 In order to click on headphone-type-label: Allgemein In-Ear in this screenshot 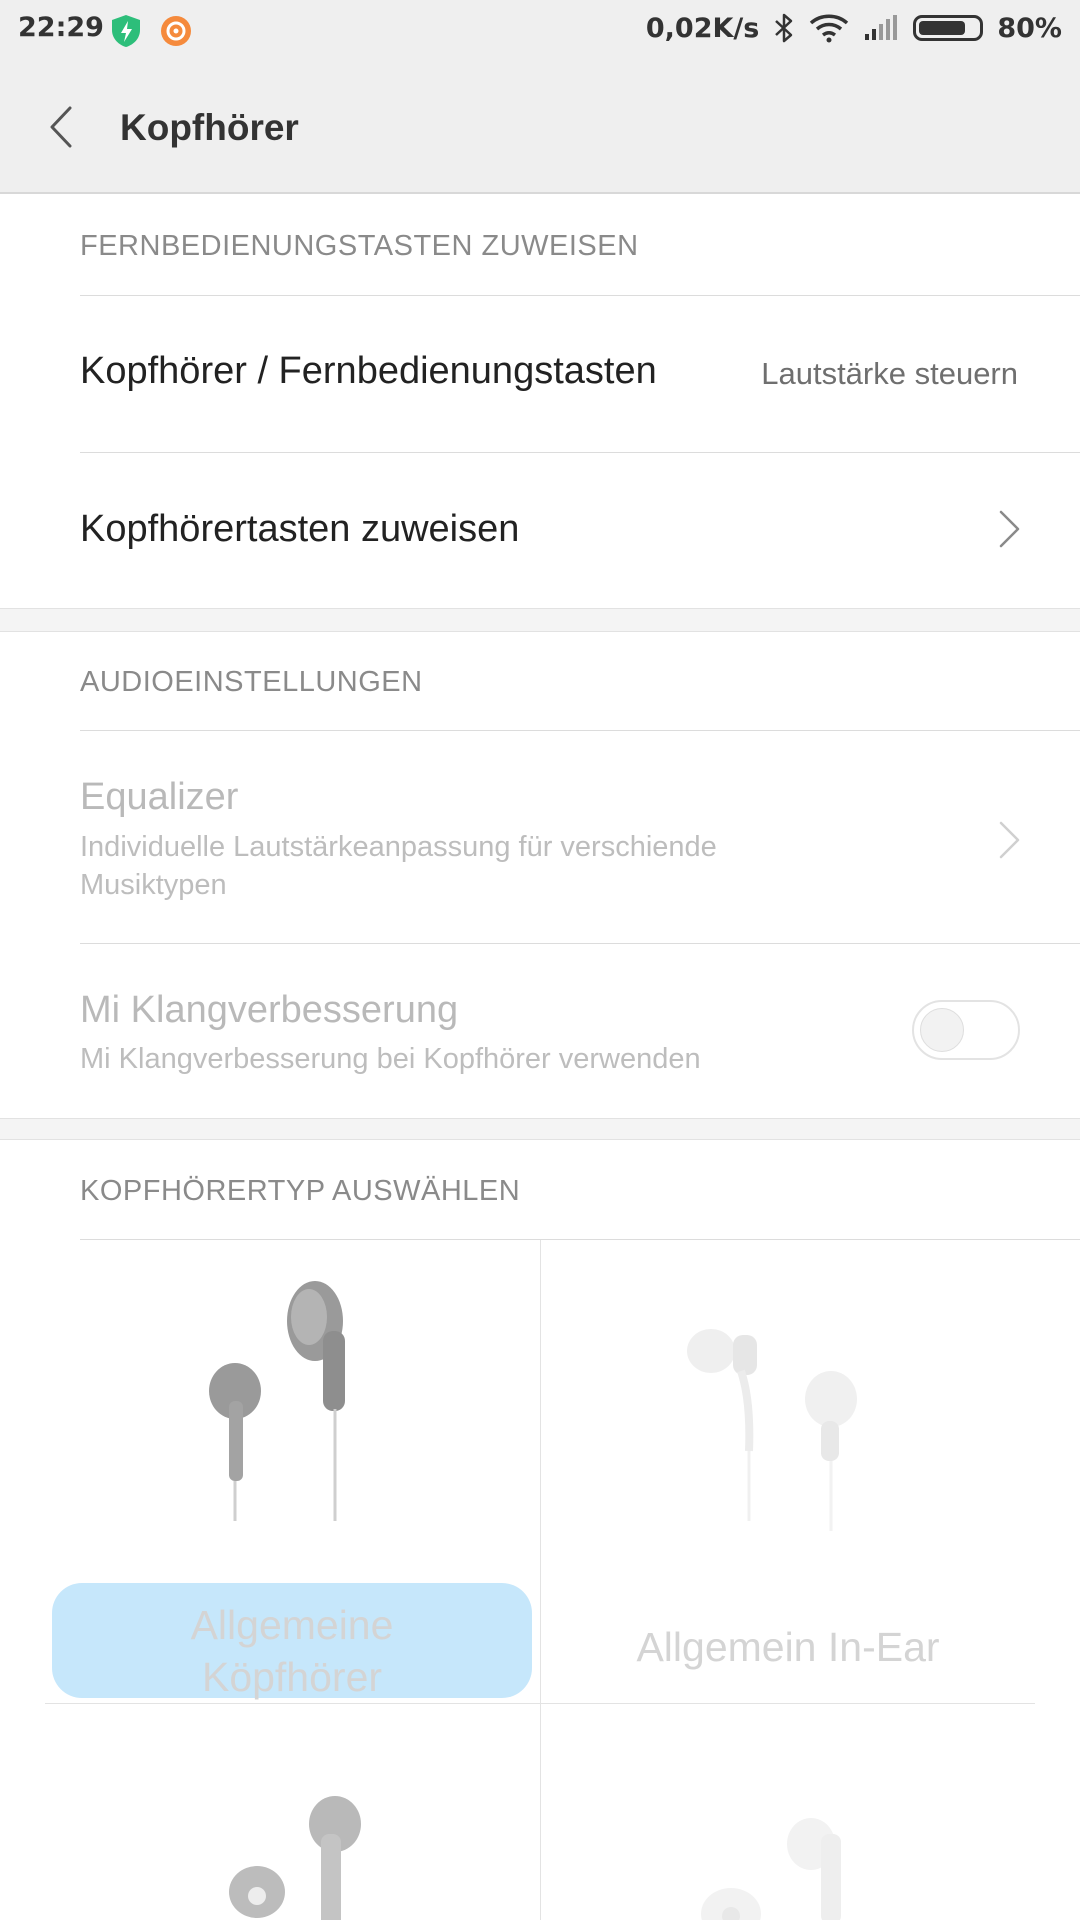, I will do `click(788, 1647)`.